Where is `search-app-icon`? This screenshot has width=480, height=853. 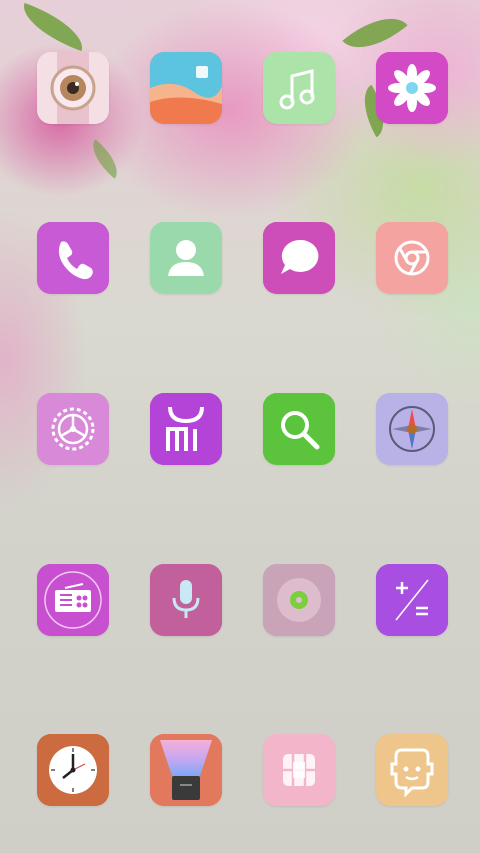
search-app-icon is located at coordinates (299, 429).